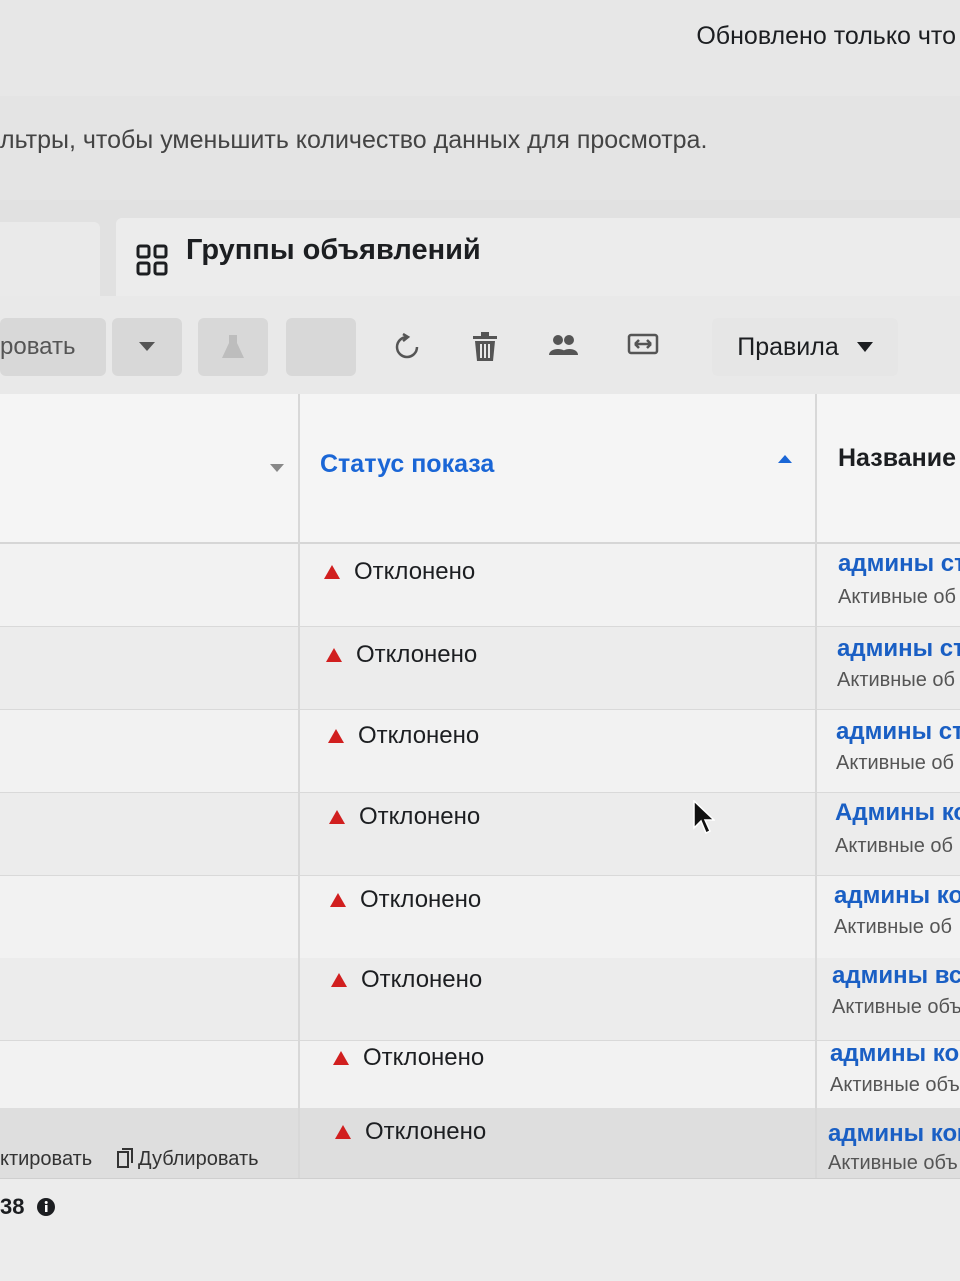 The image size is (960, 1281). What do you see at coordinates (407, 464) in the screenshot?
I see `column-header-status: Статус показа` at bounding box center [407, 464].